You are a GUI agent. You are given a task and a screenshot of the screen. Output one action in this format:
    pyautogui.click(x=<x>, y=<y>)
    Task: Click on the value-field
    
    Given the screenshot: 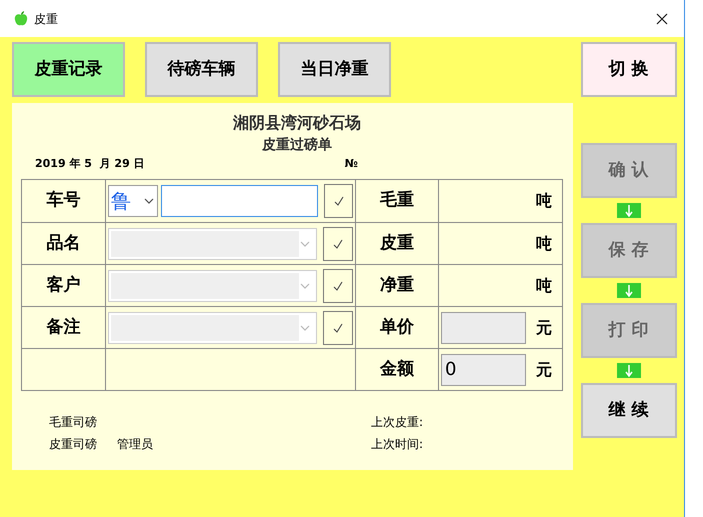 What is the action you would take?
    pyautogui.click(x=483, y=328)
    